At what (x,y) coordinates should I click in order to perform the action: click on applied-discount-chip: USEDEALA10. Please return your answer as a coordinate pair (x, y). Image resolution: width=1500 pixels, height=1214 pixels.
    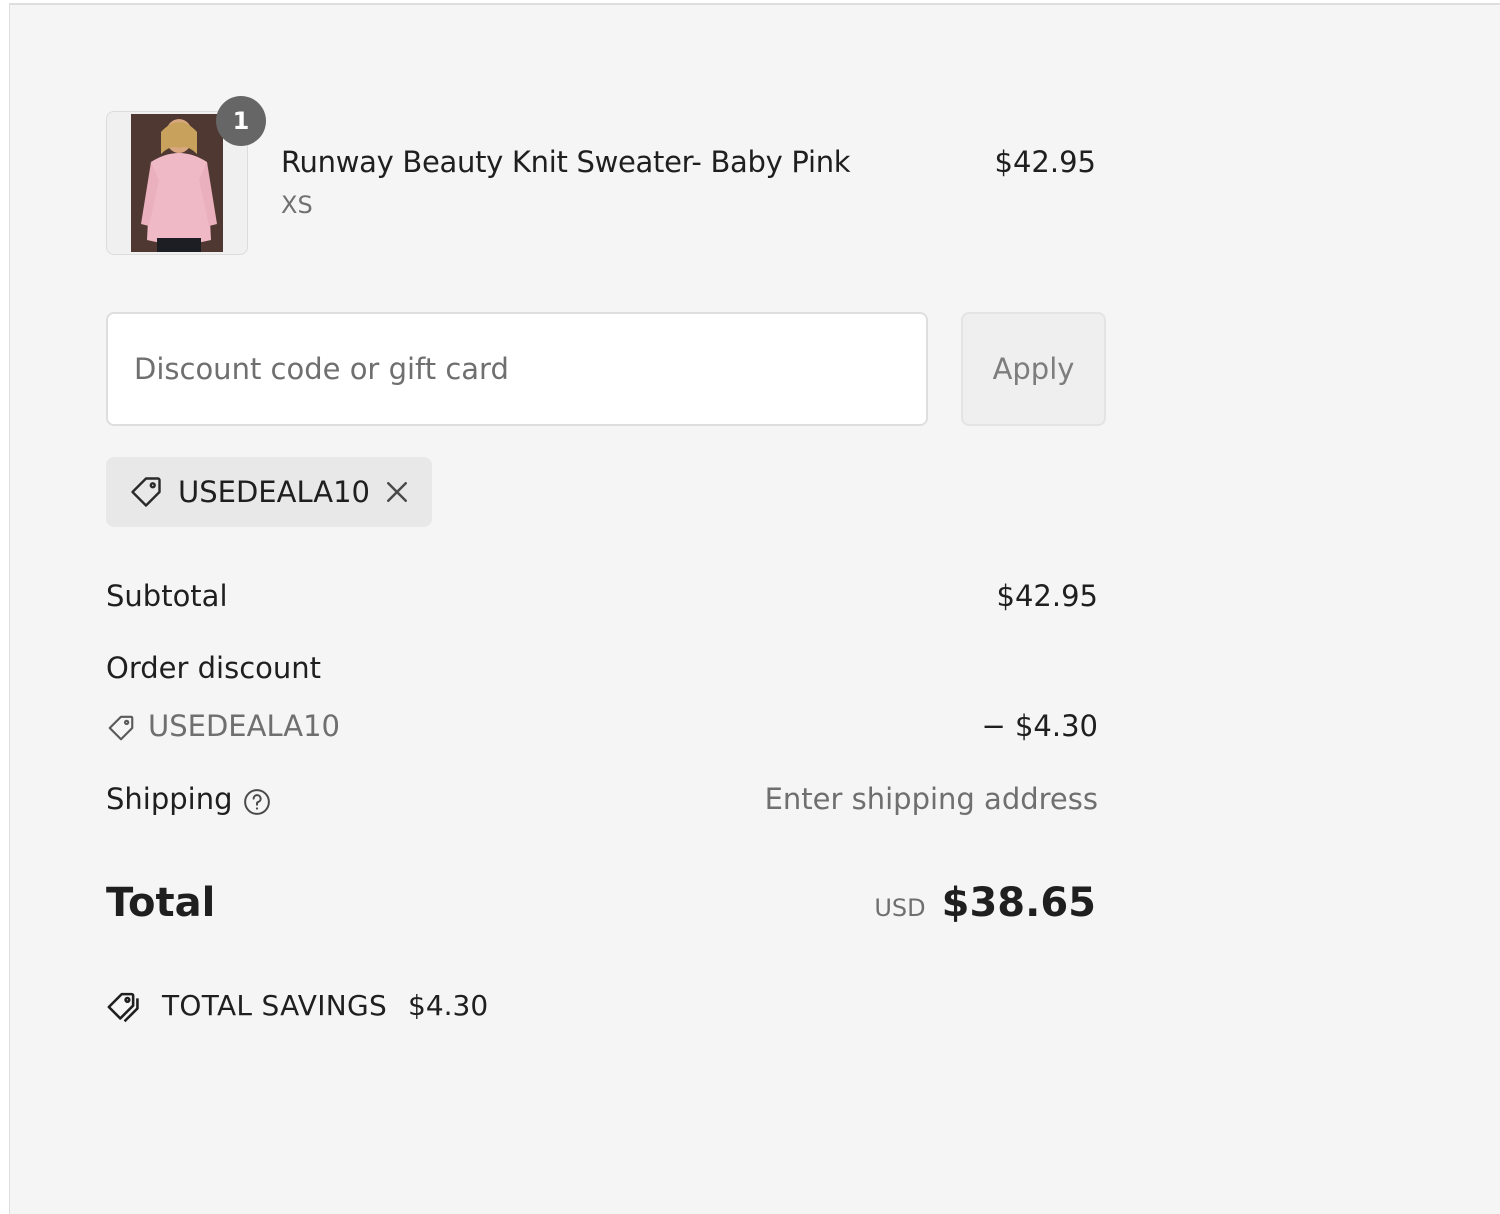
    Looking at the image, I should click on (269, 492).